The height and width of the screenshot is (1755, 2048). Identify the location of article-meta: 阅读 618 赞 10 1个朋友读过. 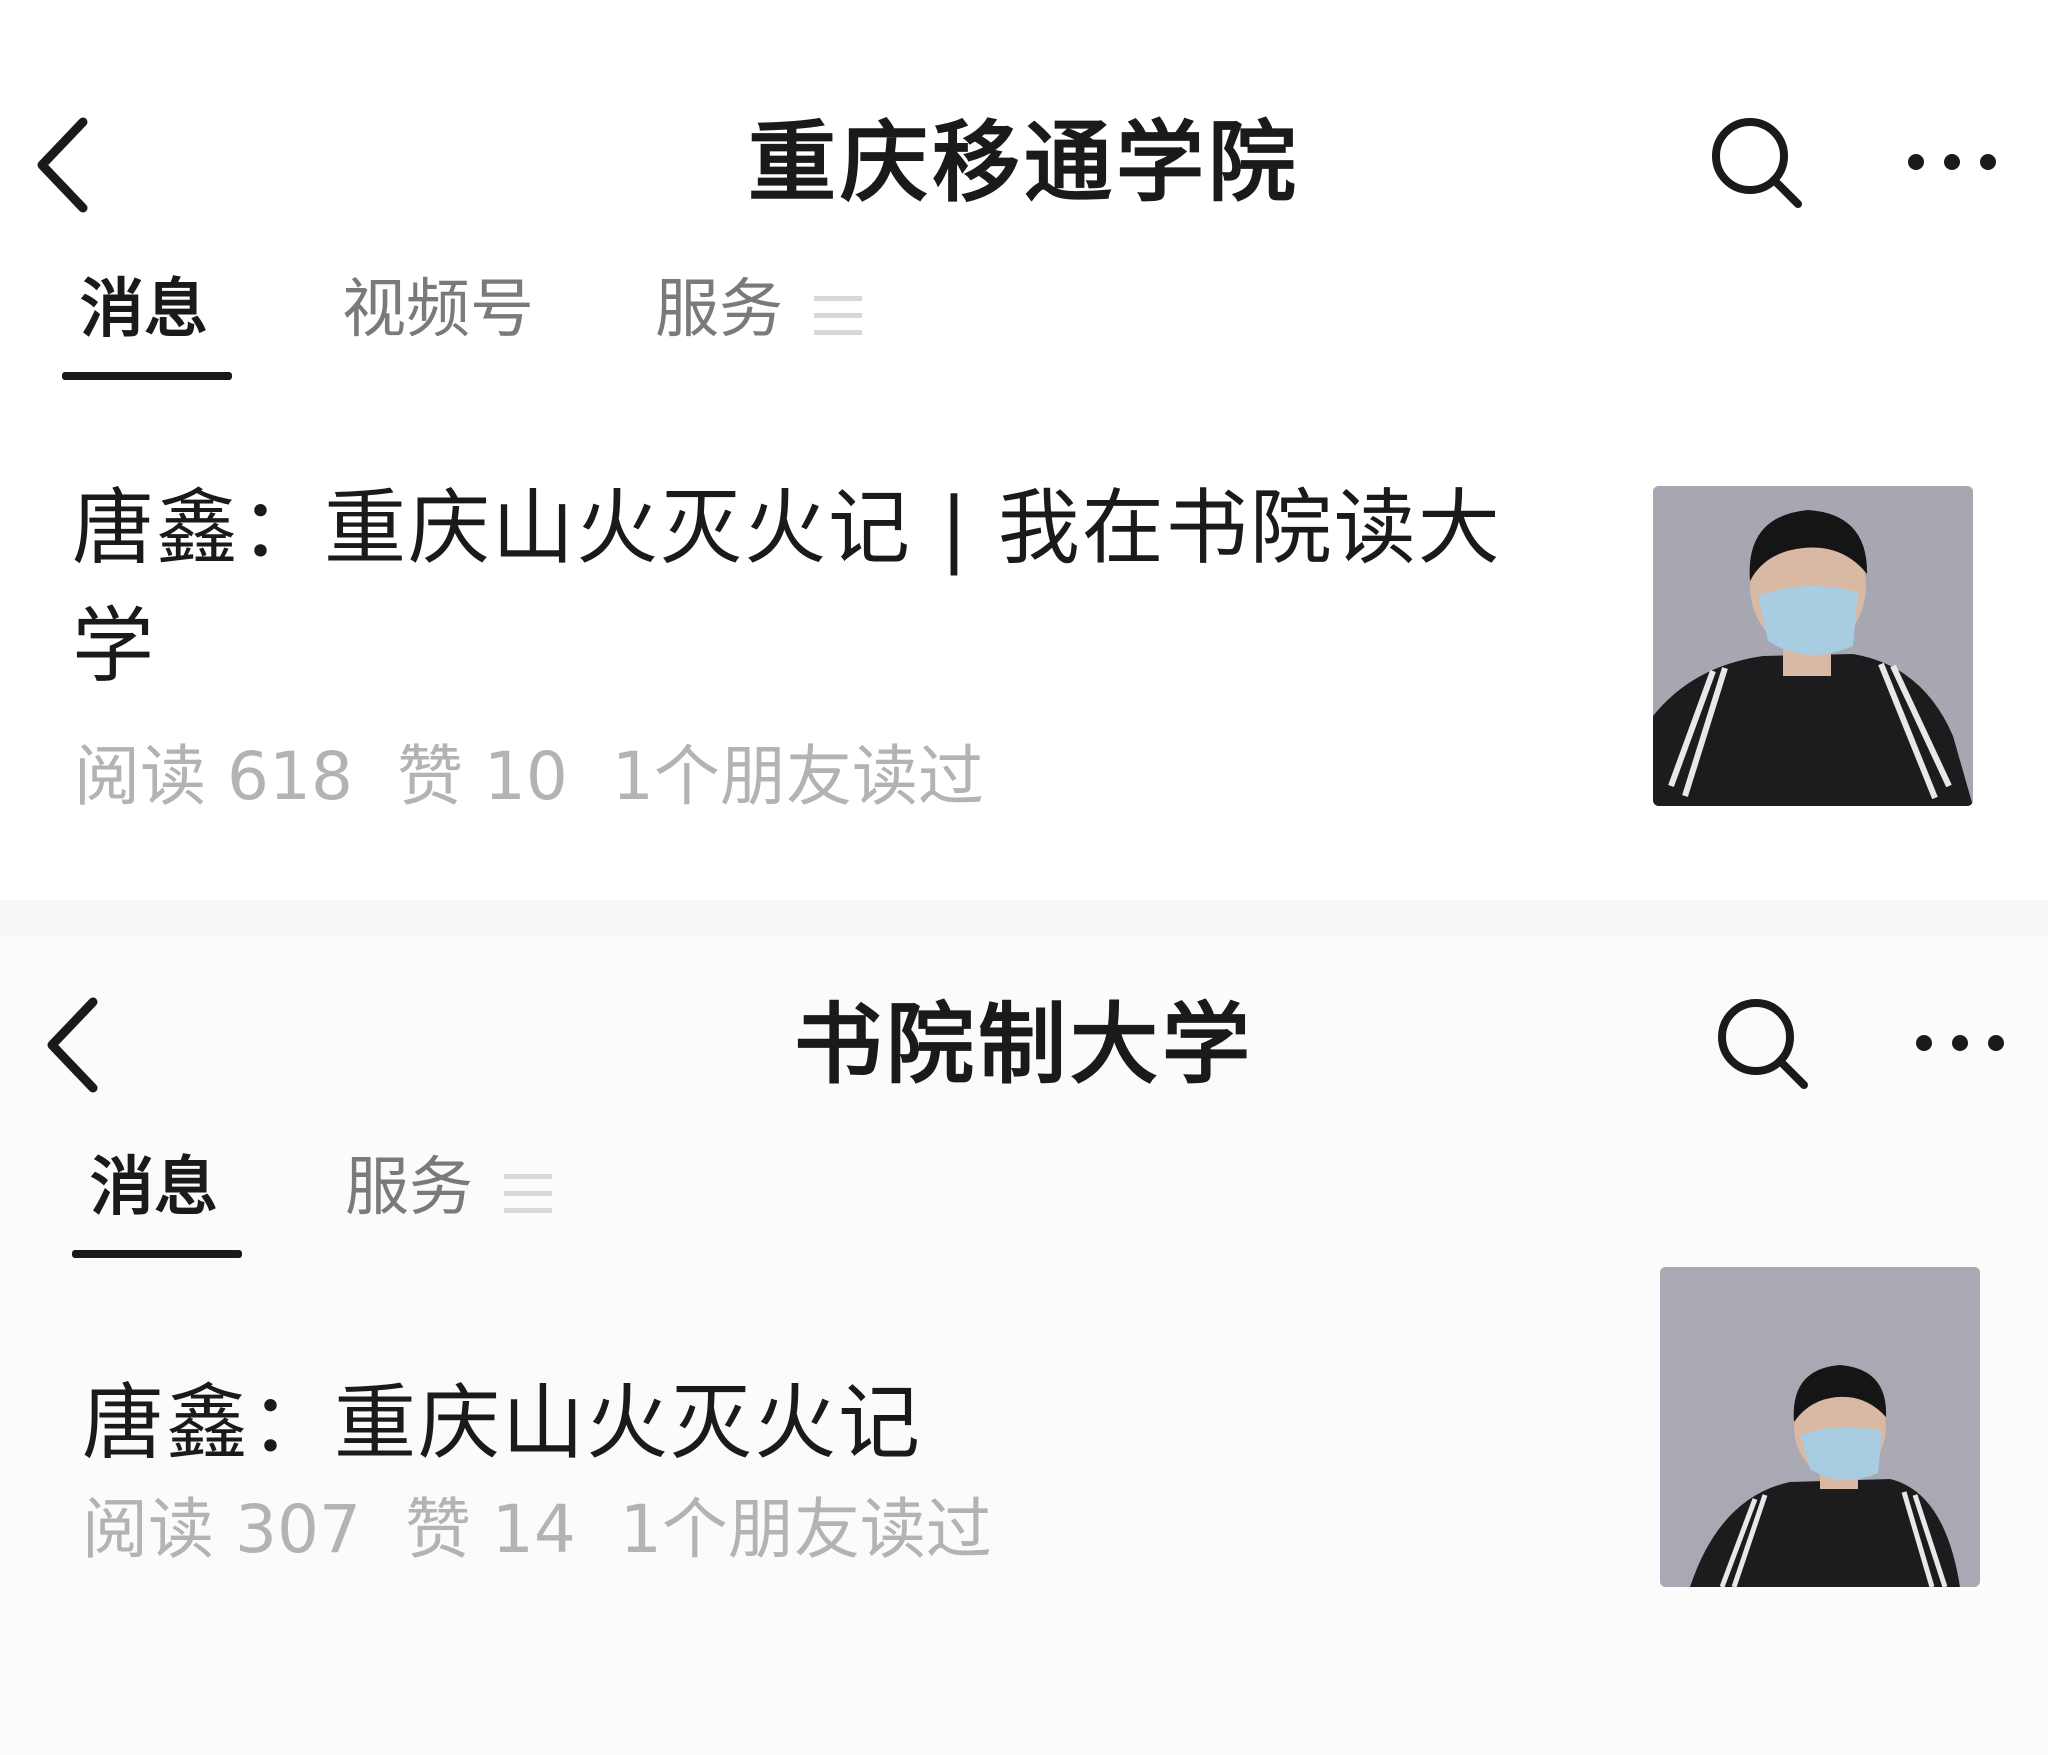
(551, 777).